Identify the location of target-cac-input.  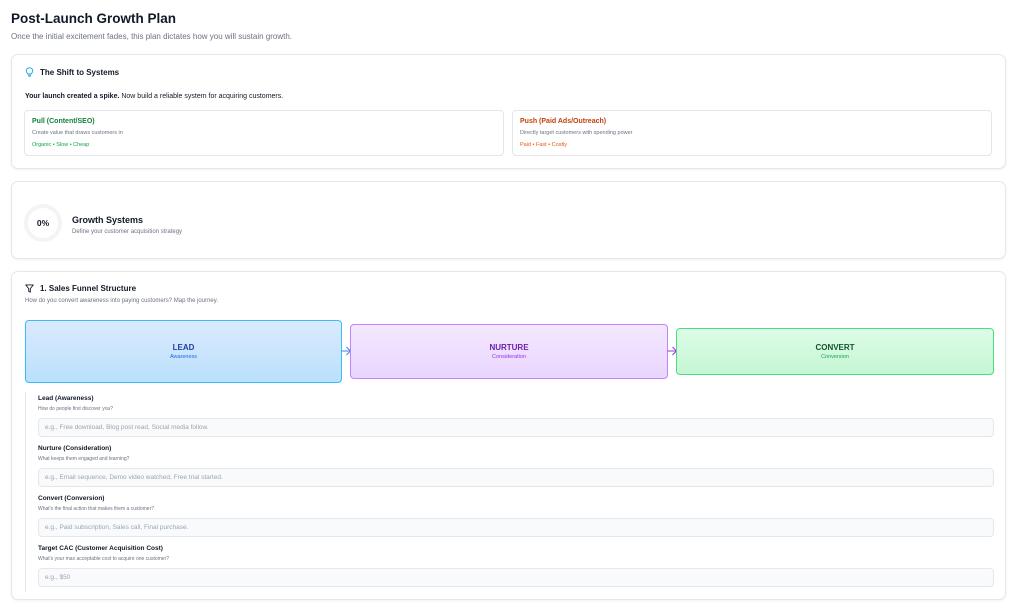
(516, 577).